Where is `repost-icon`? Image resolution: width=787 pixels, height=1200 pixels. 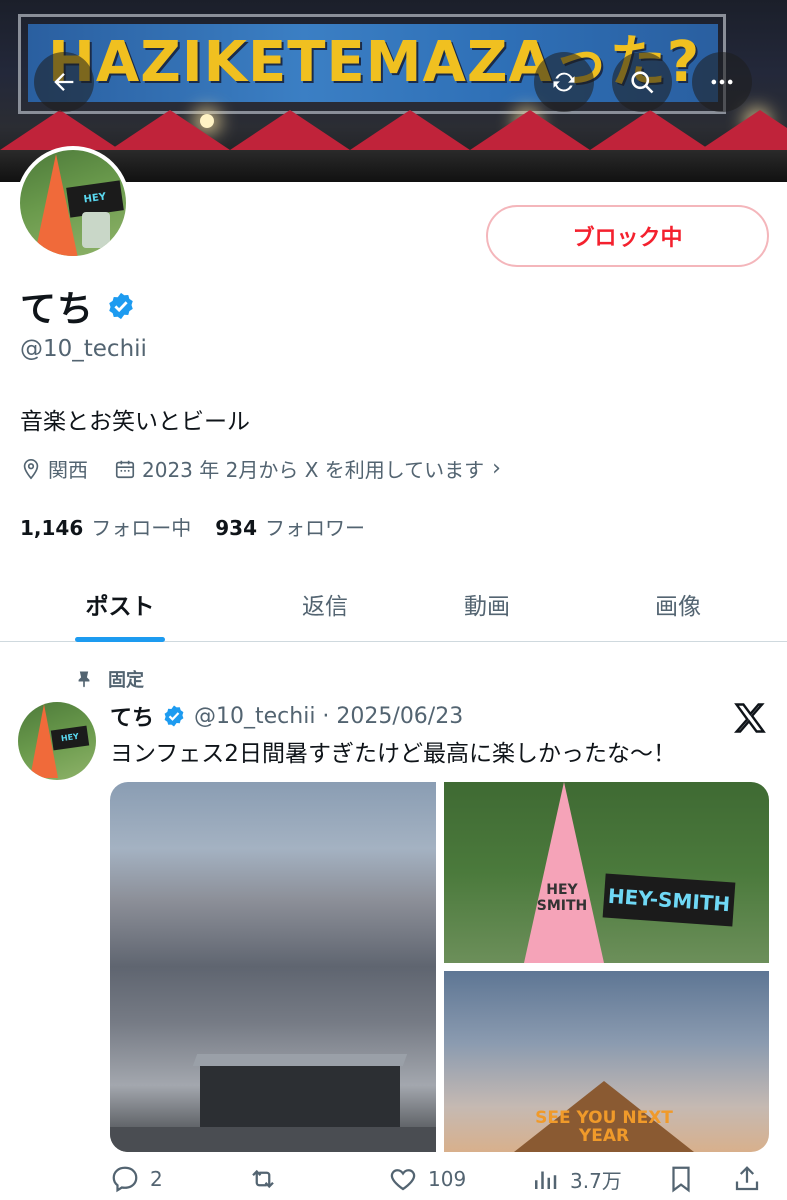 repost-icon is located at coordinates (263, 1179).